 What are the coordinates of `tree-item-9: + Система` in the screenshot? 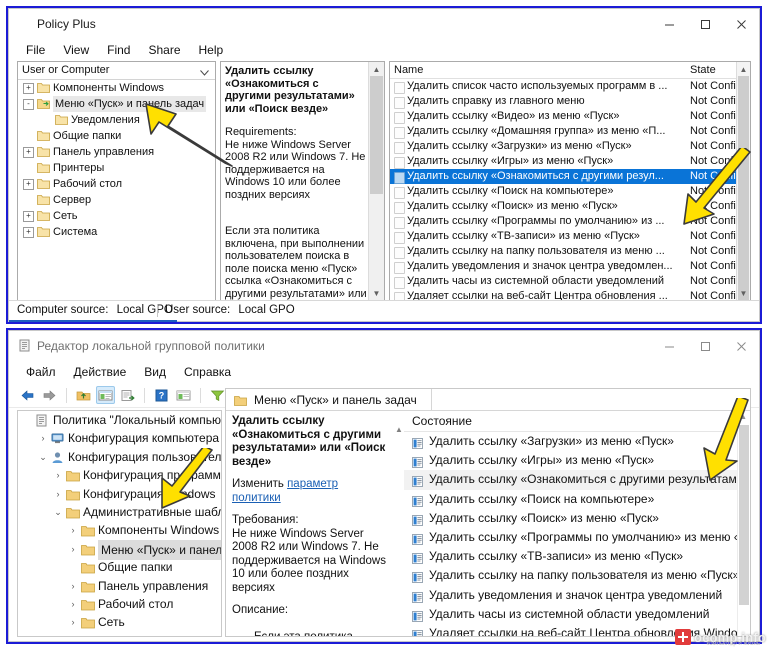 It's located at (116, 232).